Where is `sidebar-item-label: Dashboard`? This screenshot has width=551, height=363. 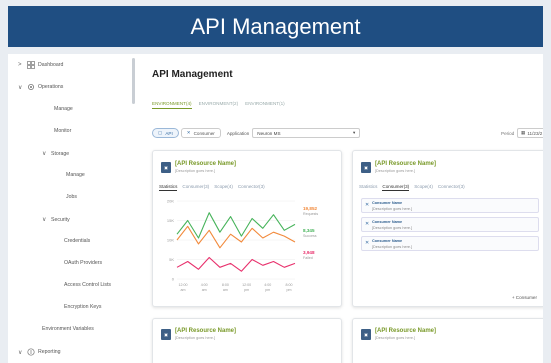 sidebar-item-label: Dashboard is located at coordinates (51, 65).